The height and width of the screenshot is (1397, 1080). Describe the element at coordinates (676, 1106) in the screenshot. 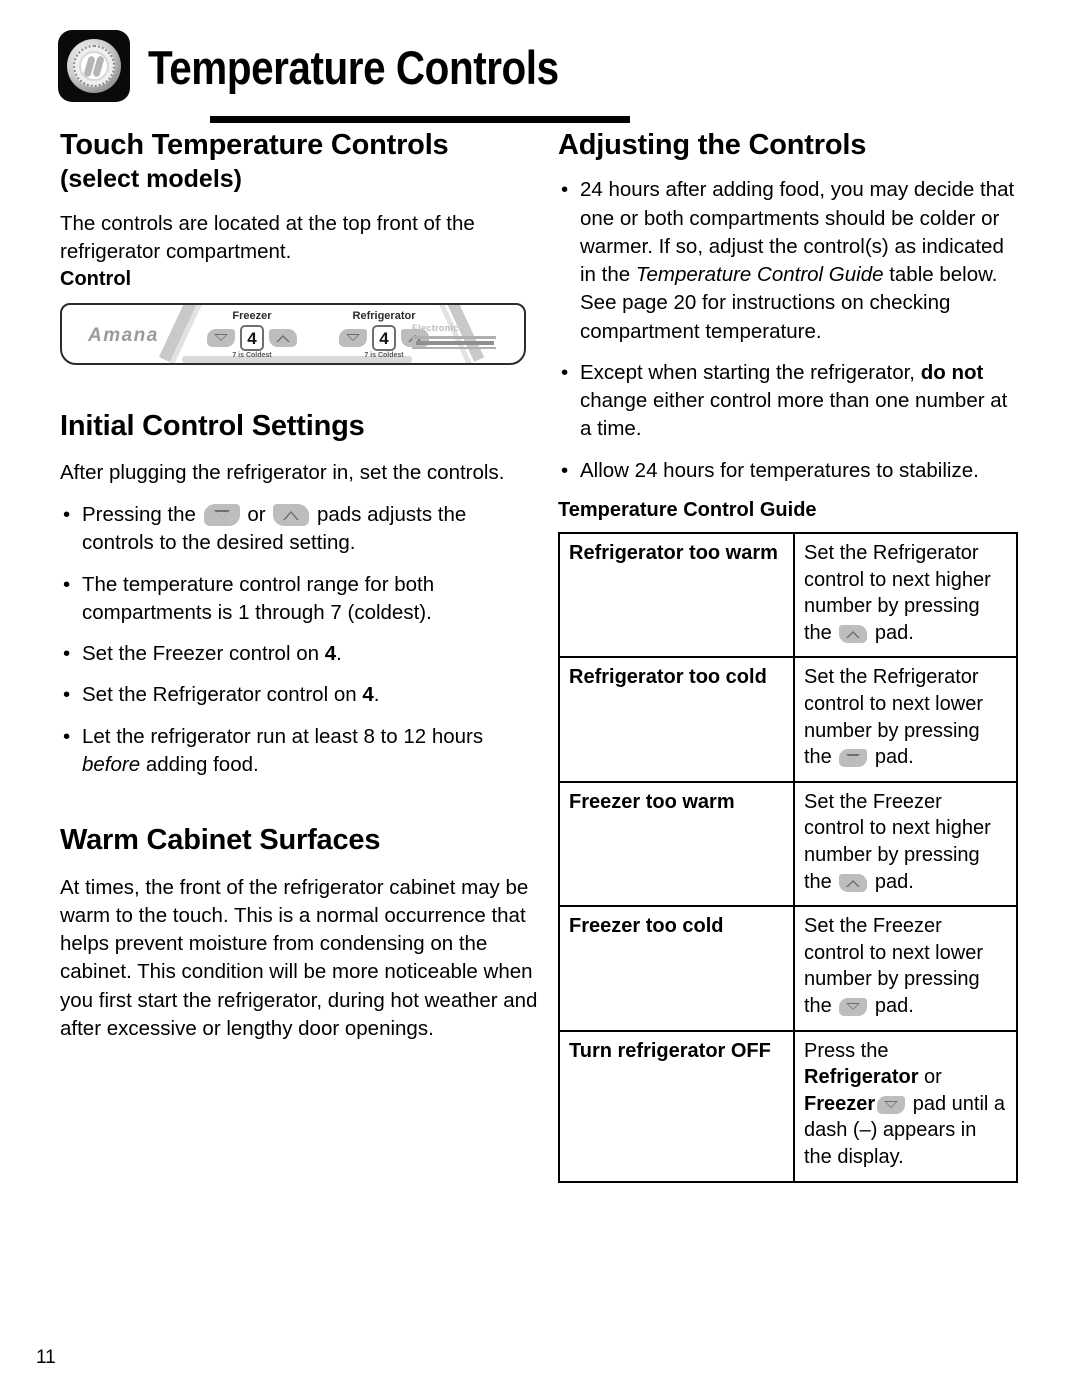

I see `condition-cell: Turn refrigerator OFF` at that location.